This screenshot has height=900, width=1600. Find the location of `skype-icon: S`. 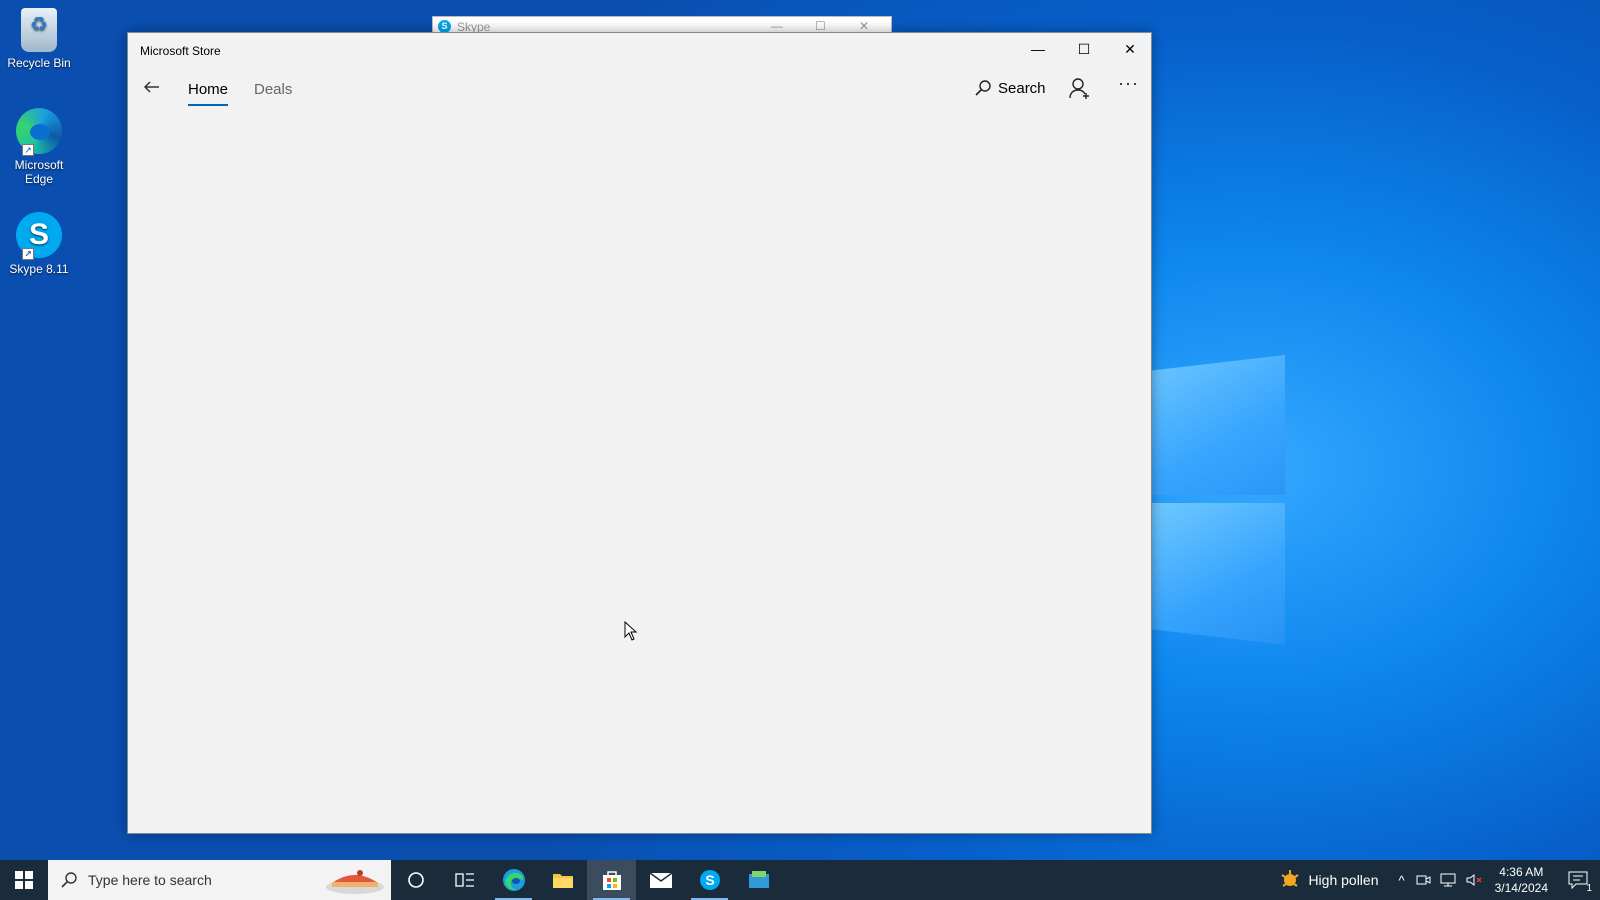

skype-icon: S is located at coordinates (709, 880).